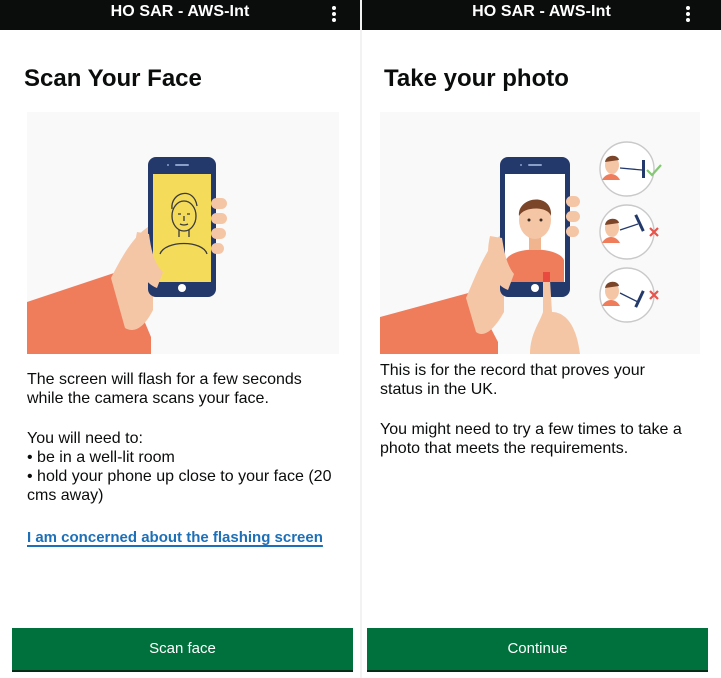 This screenshot has height=678, width=721. I want to click on check-icon, so click(654, 170).